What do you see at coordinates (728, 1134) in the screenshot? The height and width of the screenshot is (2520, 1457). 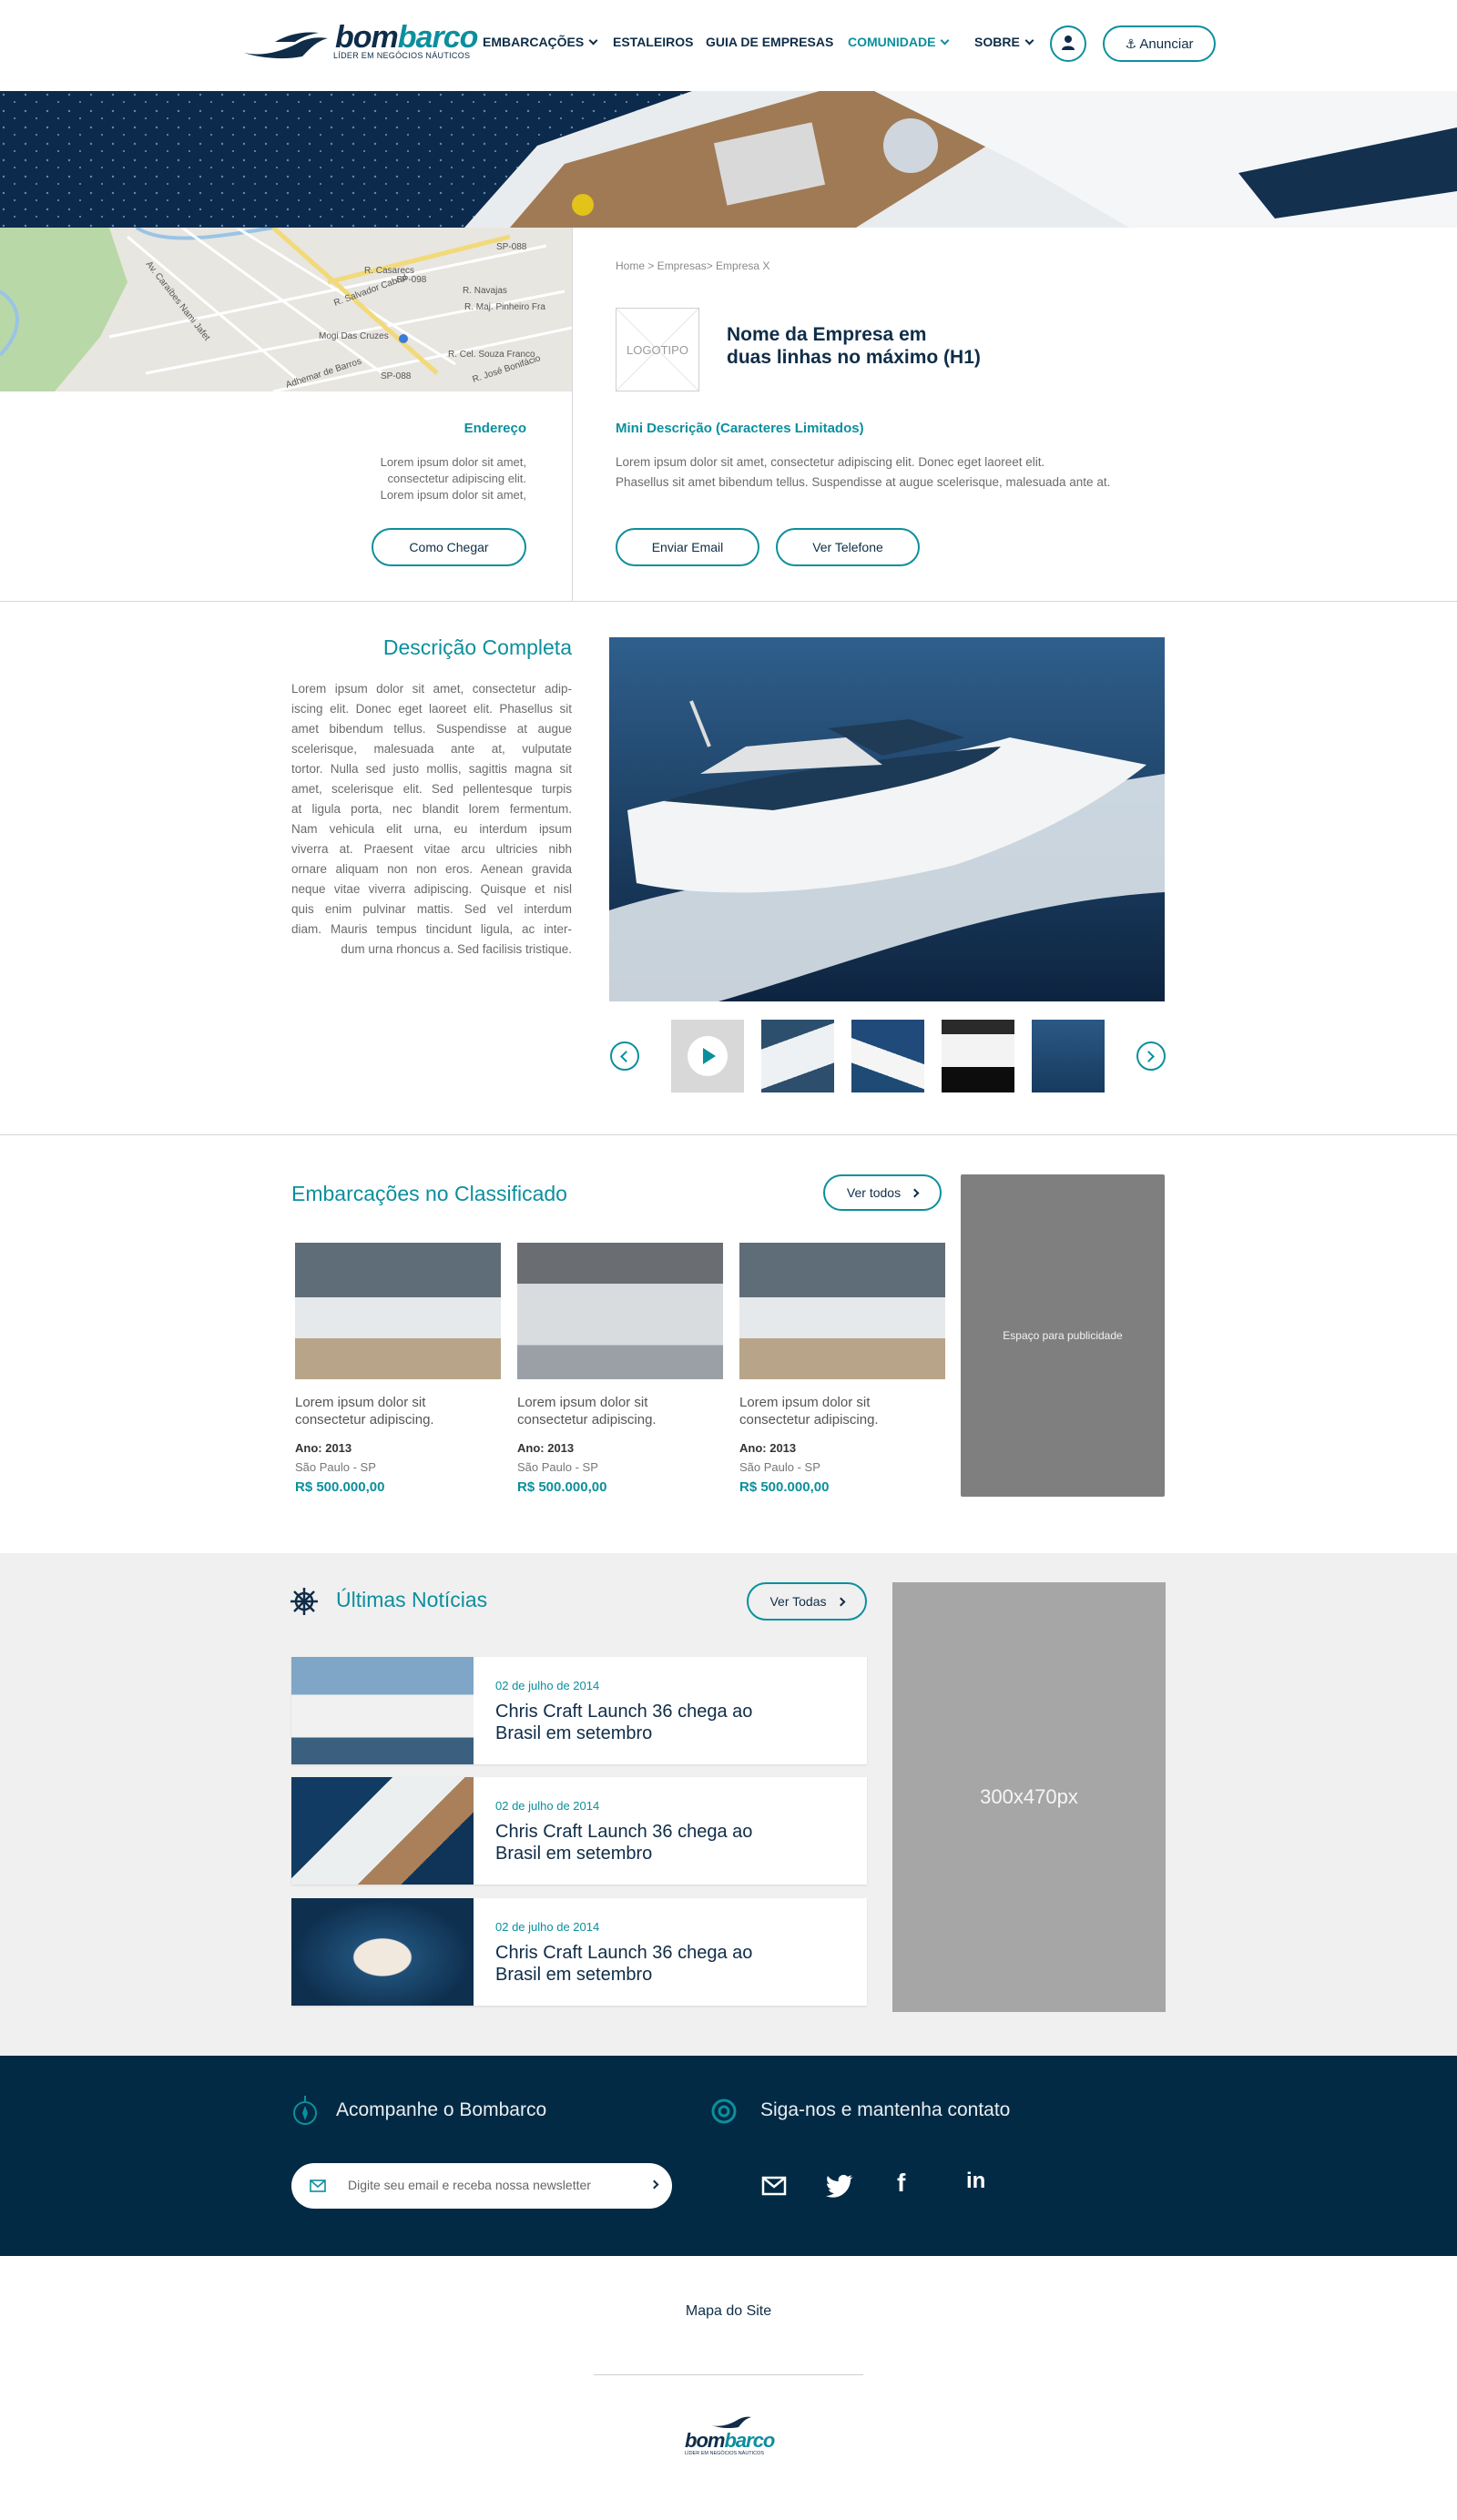 I see `section-divider` at bounding box center [728, 1134].